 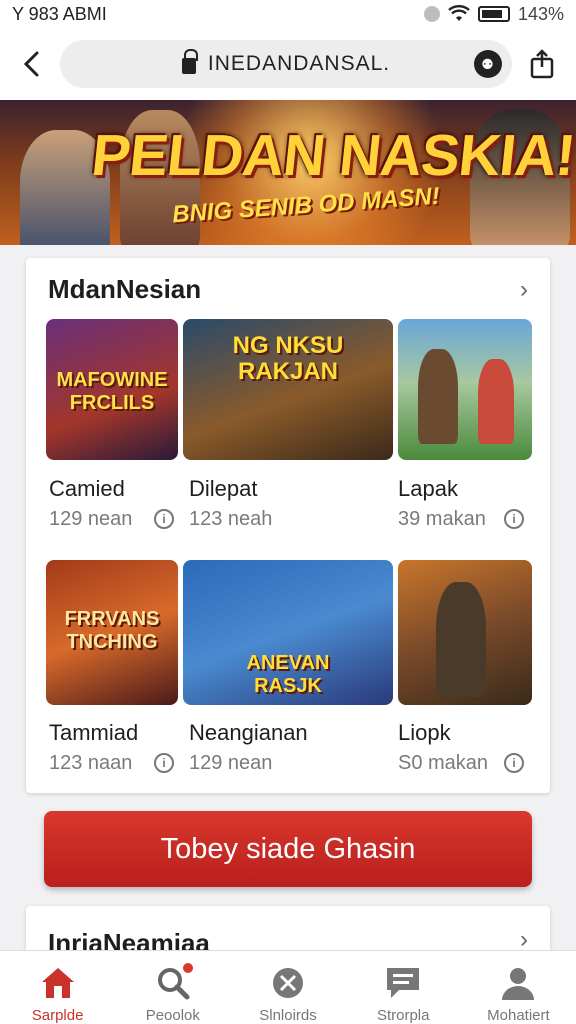 What do you see at coordinates (488, 64) in the screenshot?
I see `account-icon: ⚉` at bounding box center [488, 64].